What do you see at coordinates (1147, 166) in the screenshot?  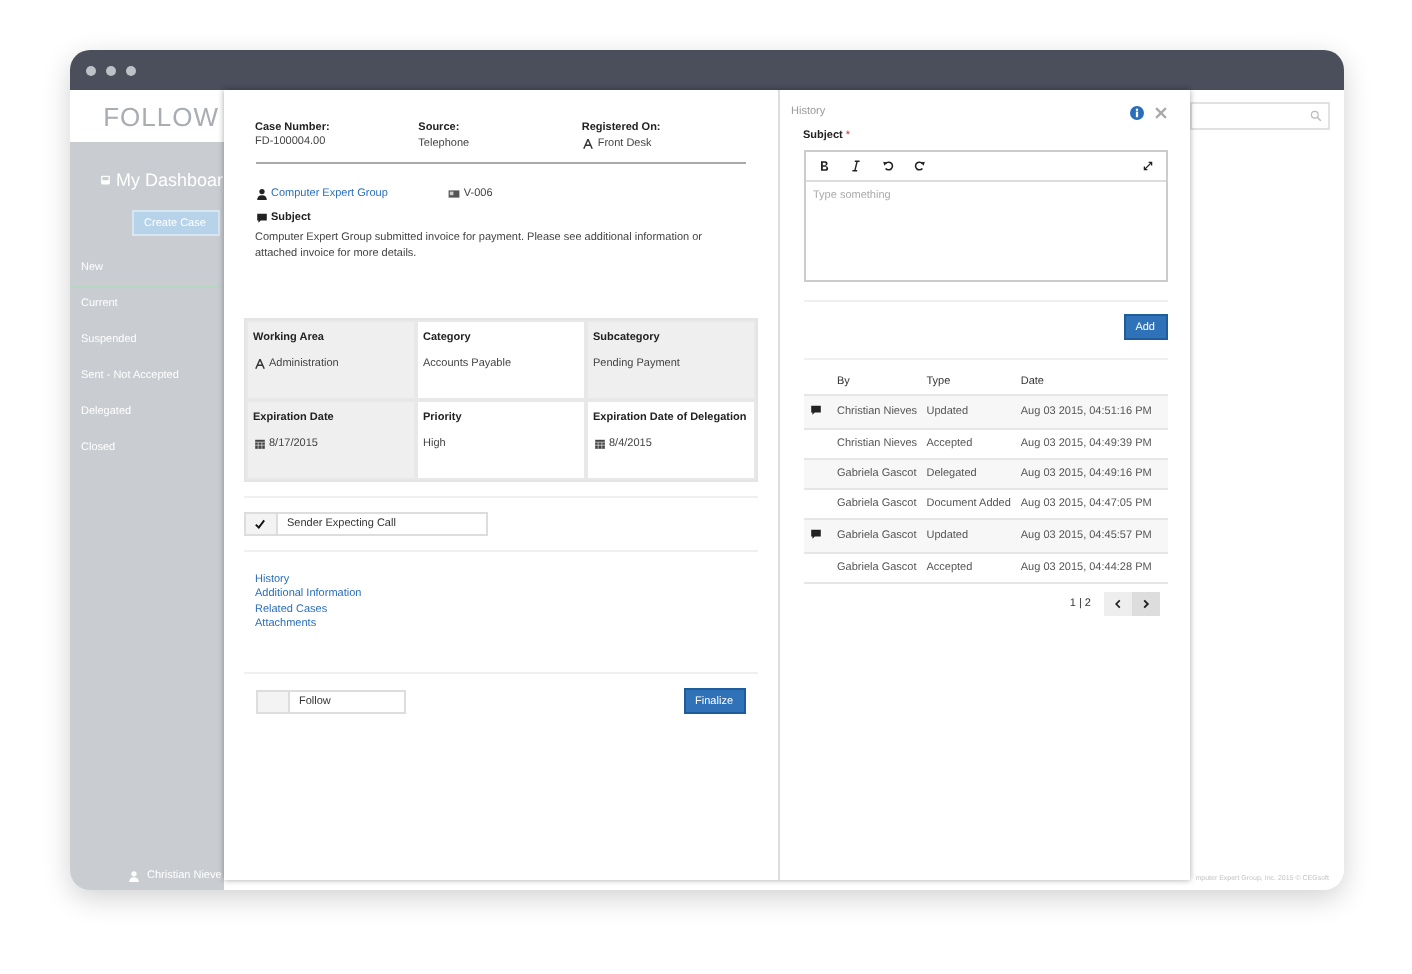 I see `expand-icon` at bounding box center [1147, 166].